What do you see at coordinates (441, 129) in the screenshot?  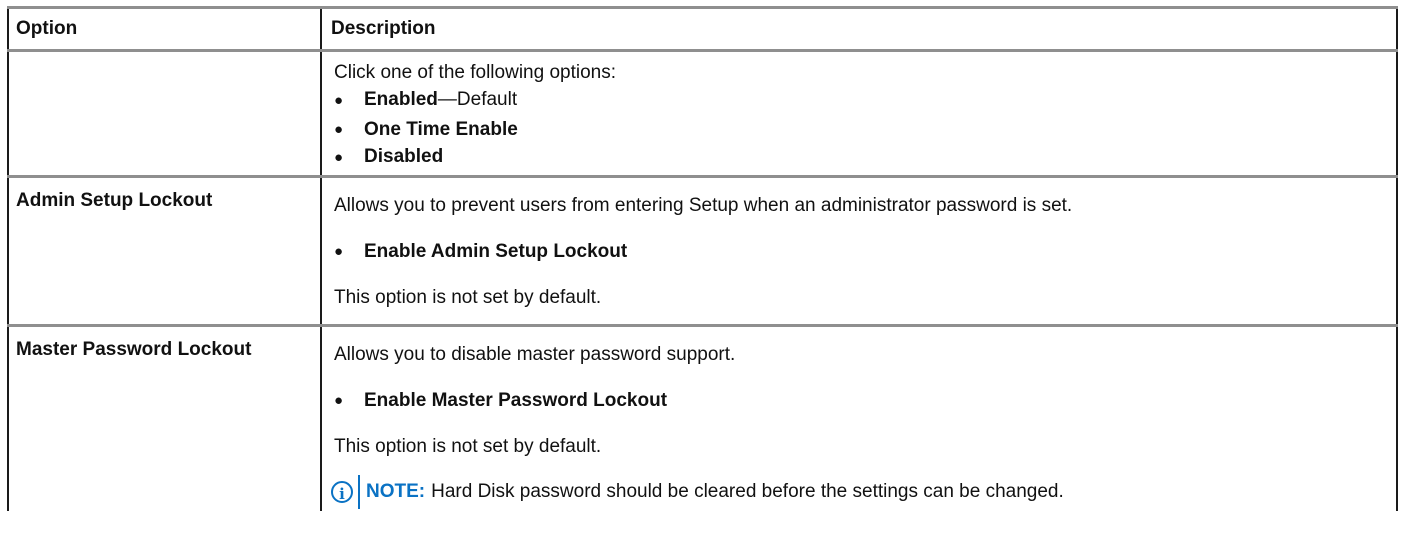 I see `list-item-bold: One Time Enable` at bounding box center [441, 129].